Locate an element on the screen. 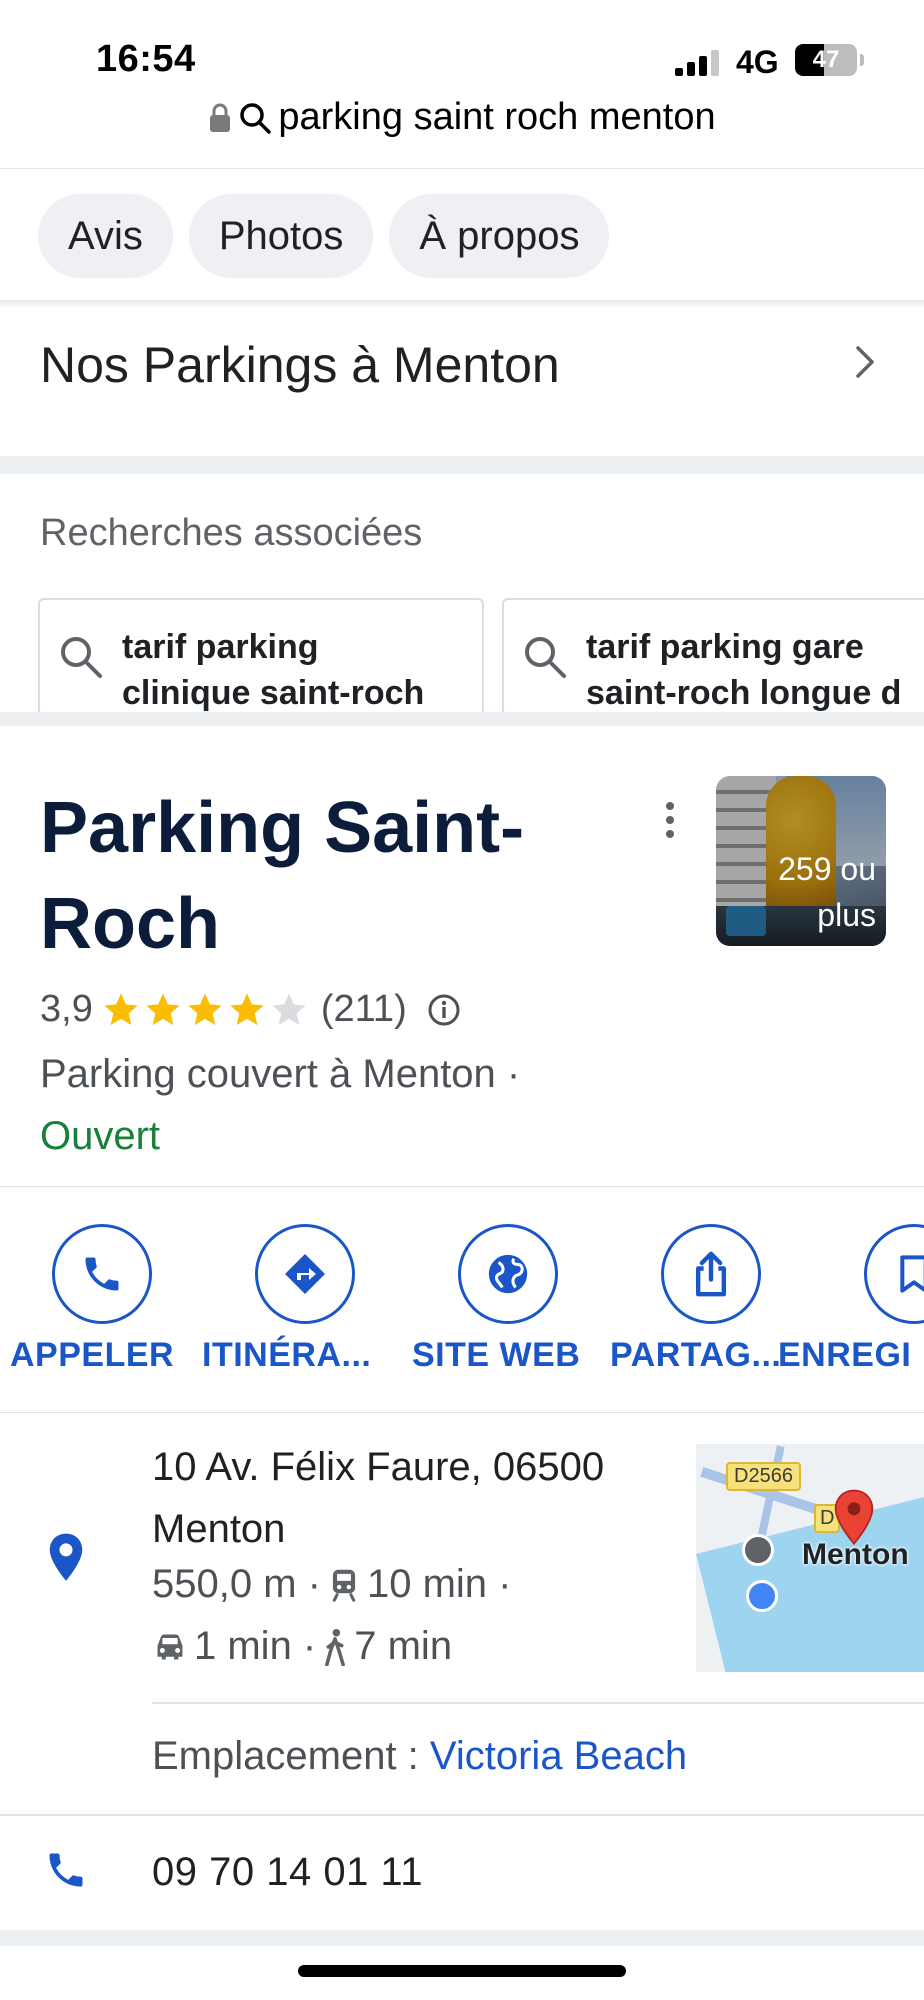 This screenshot has width=924, height=2000. directions-icon is located at coordinates (305, 1274).